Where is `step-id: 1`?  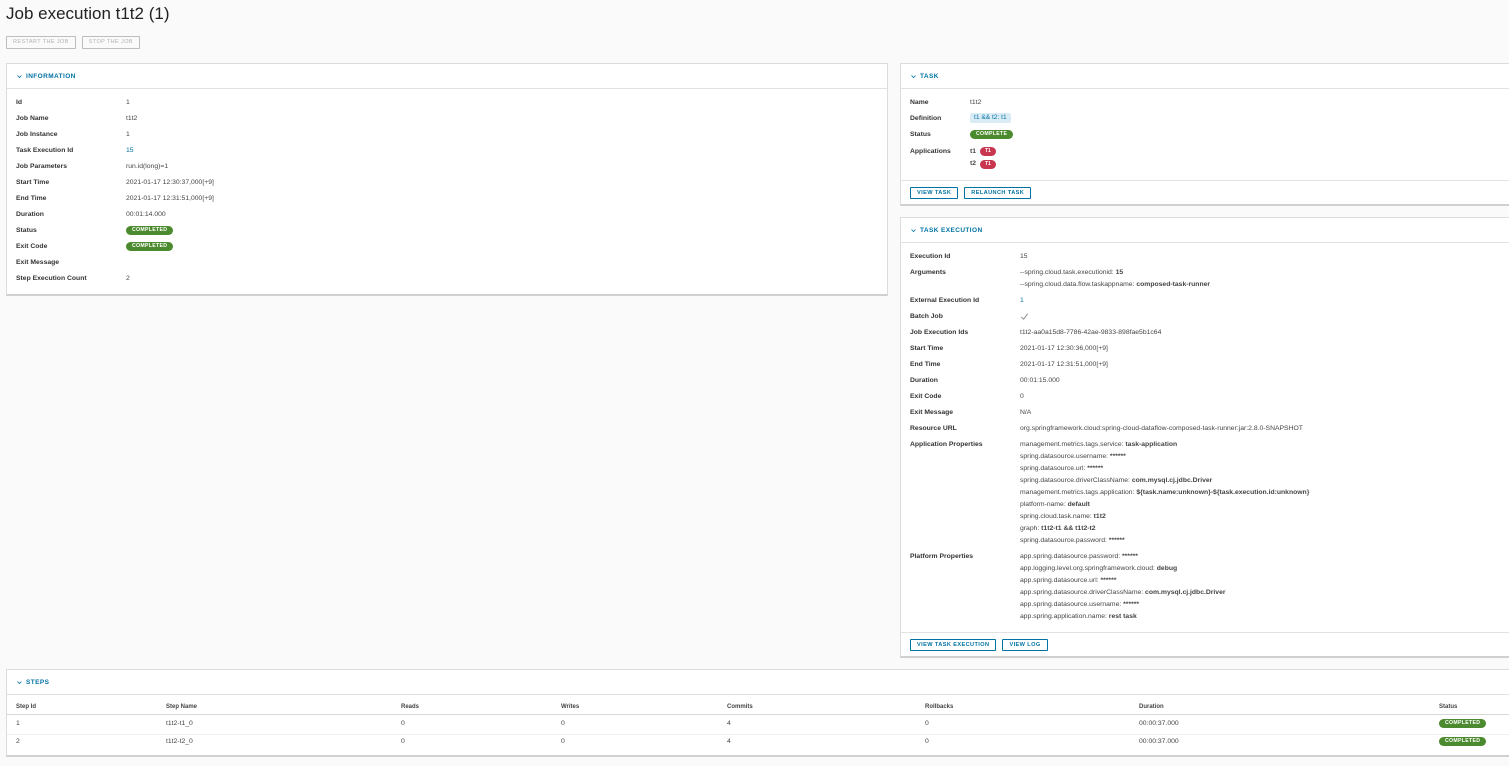 step-id: 1 is located at coordinates (18, 723).